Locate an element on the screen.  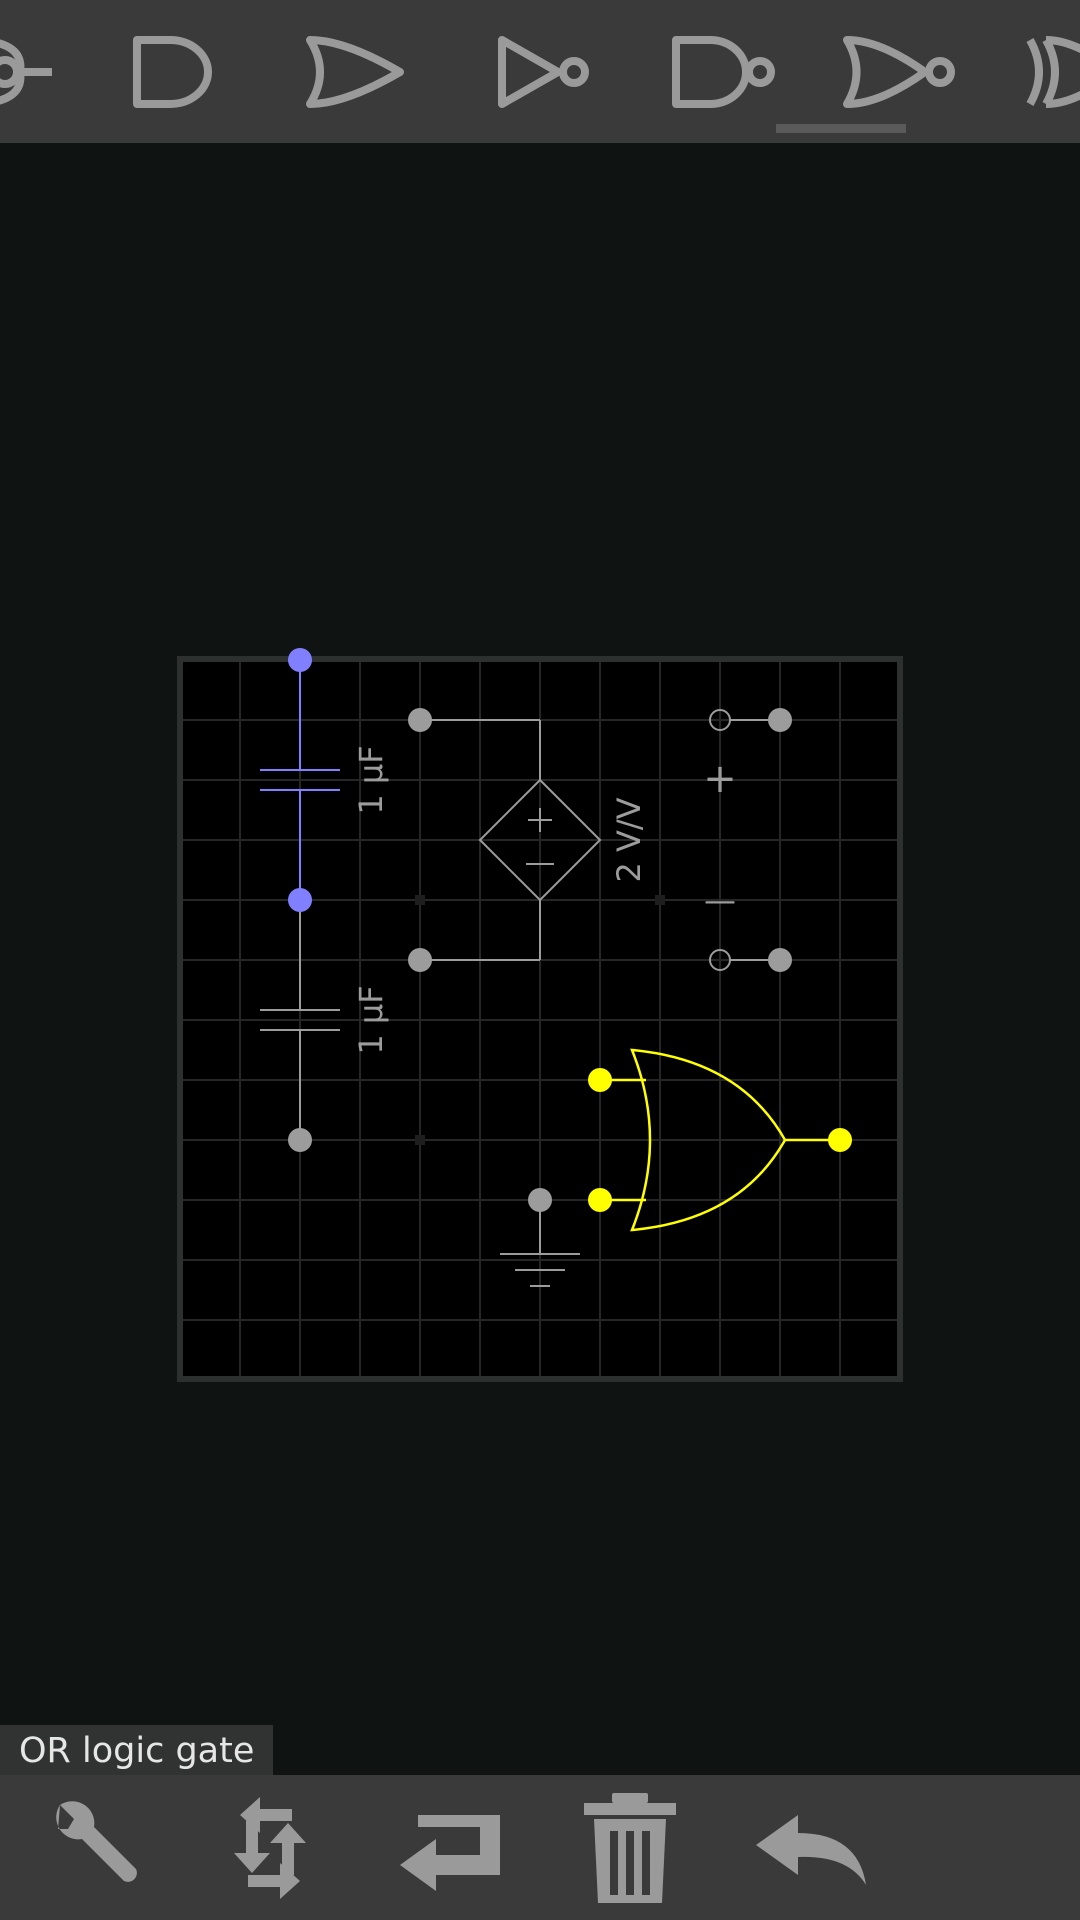
source-gain-label: 2 V/V is located at coordinates (629, 839).